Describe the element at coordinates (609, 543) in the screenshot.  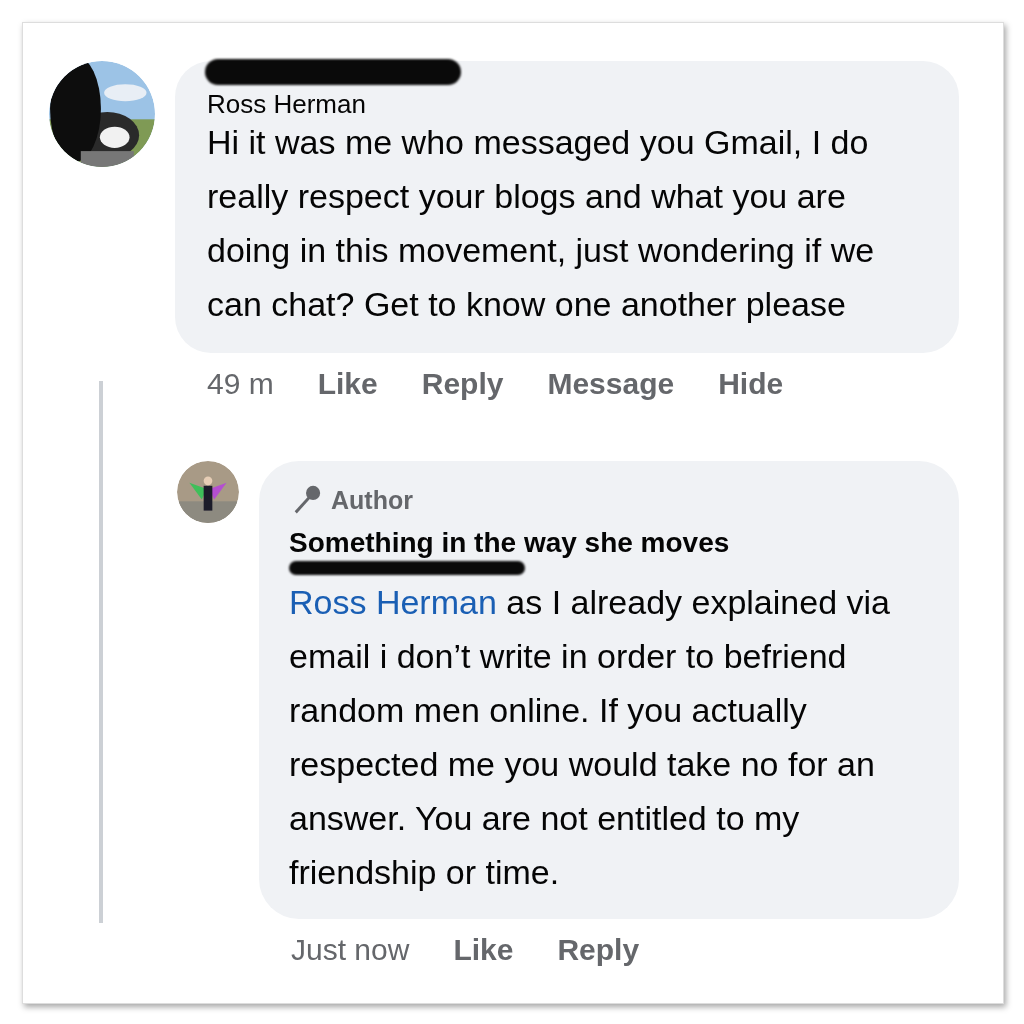
I see `author-name: Something in the way she moves` at that location.